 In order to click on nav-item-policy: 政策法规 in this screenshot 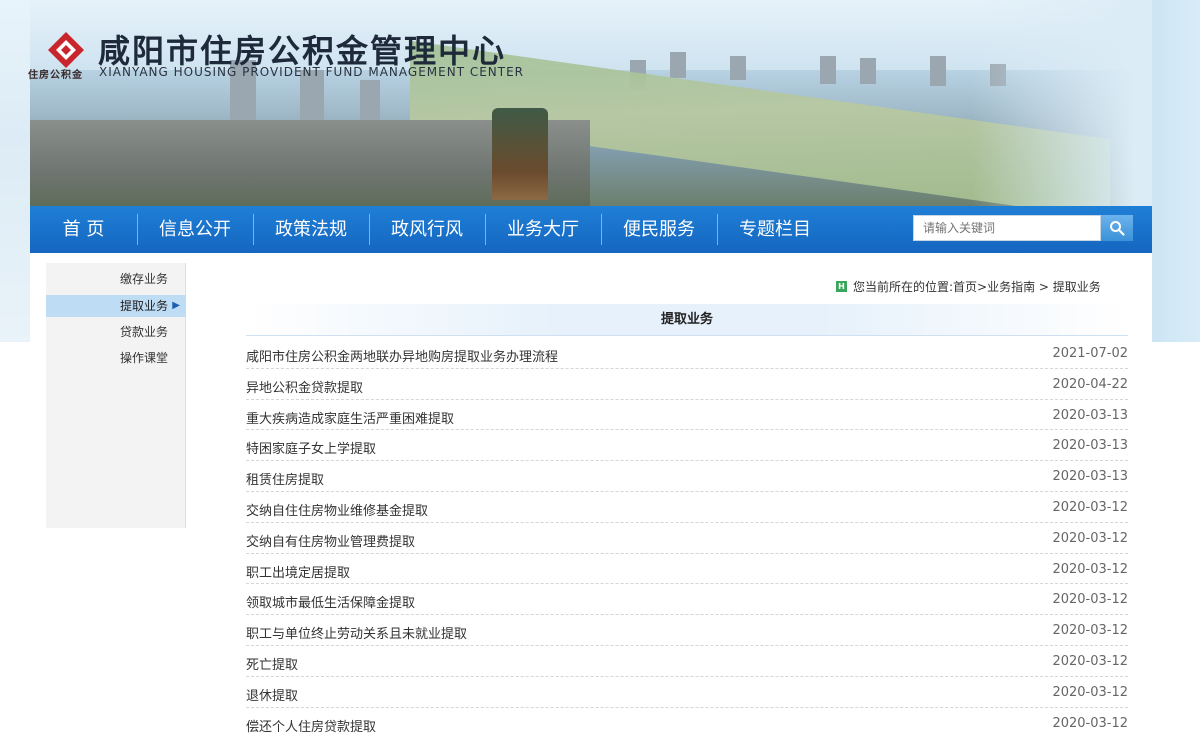, I will do `click(311, 229)`.